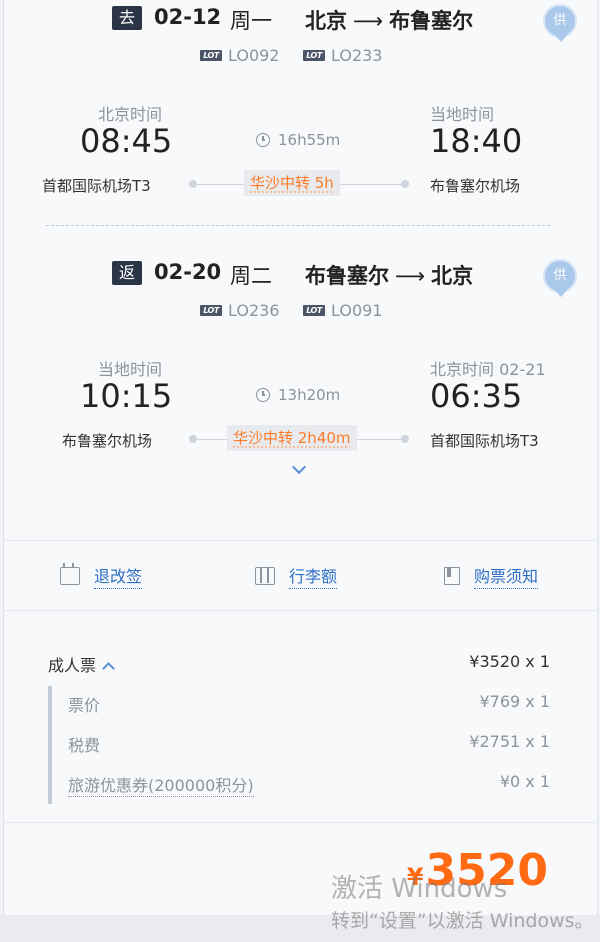  Describe the element at coordinates (70, 574) in the screenshot. I see `calendar-icon` at that location.